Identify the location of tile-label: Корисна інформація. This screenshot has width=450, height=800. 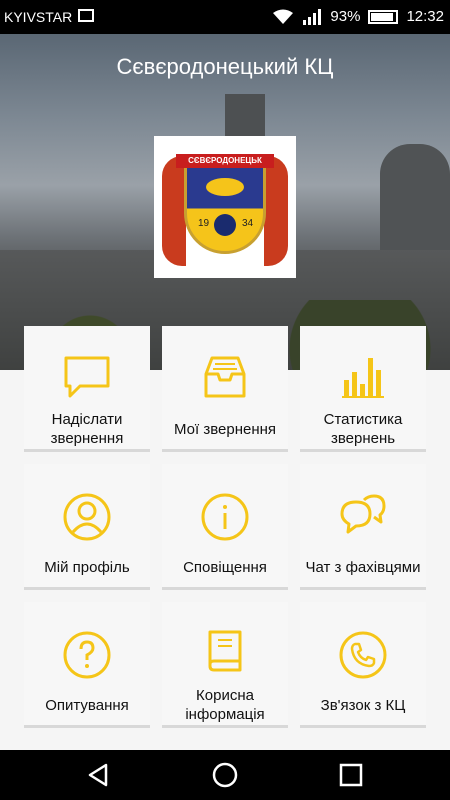
(225, 705).